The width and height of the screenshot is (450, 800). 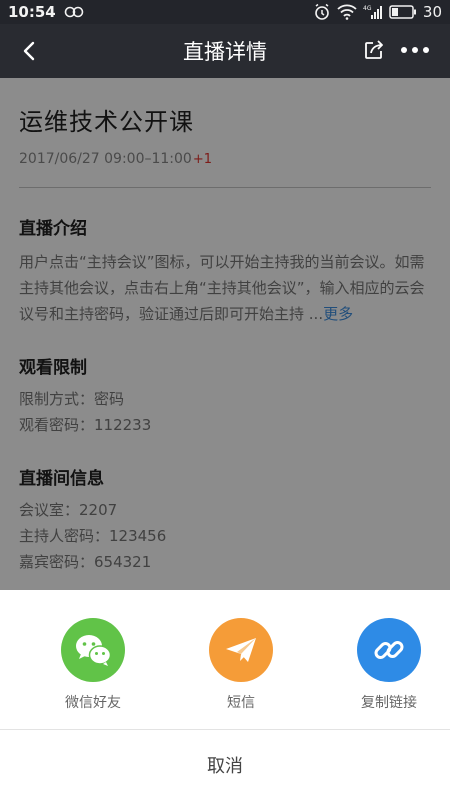 I want to click on cancel-button: 取消, so click(x=225, y=764).